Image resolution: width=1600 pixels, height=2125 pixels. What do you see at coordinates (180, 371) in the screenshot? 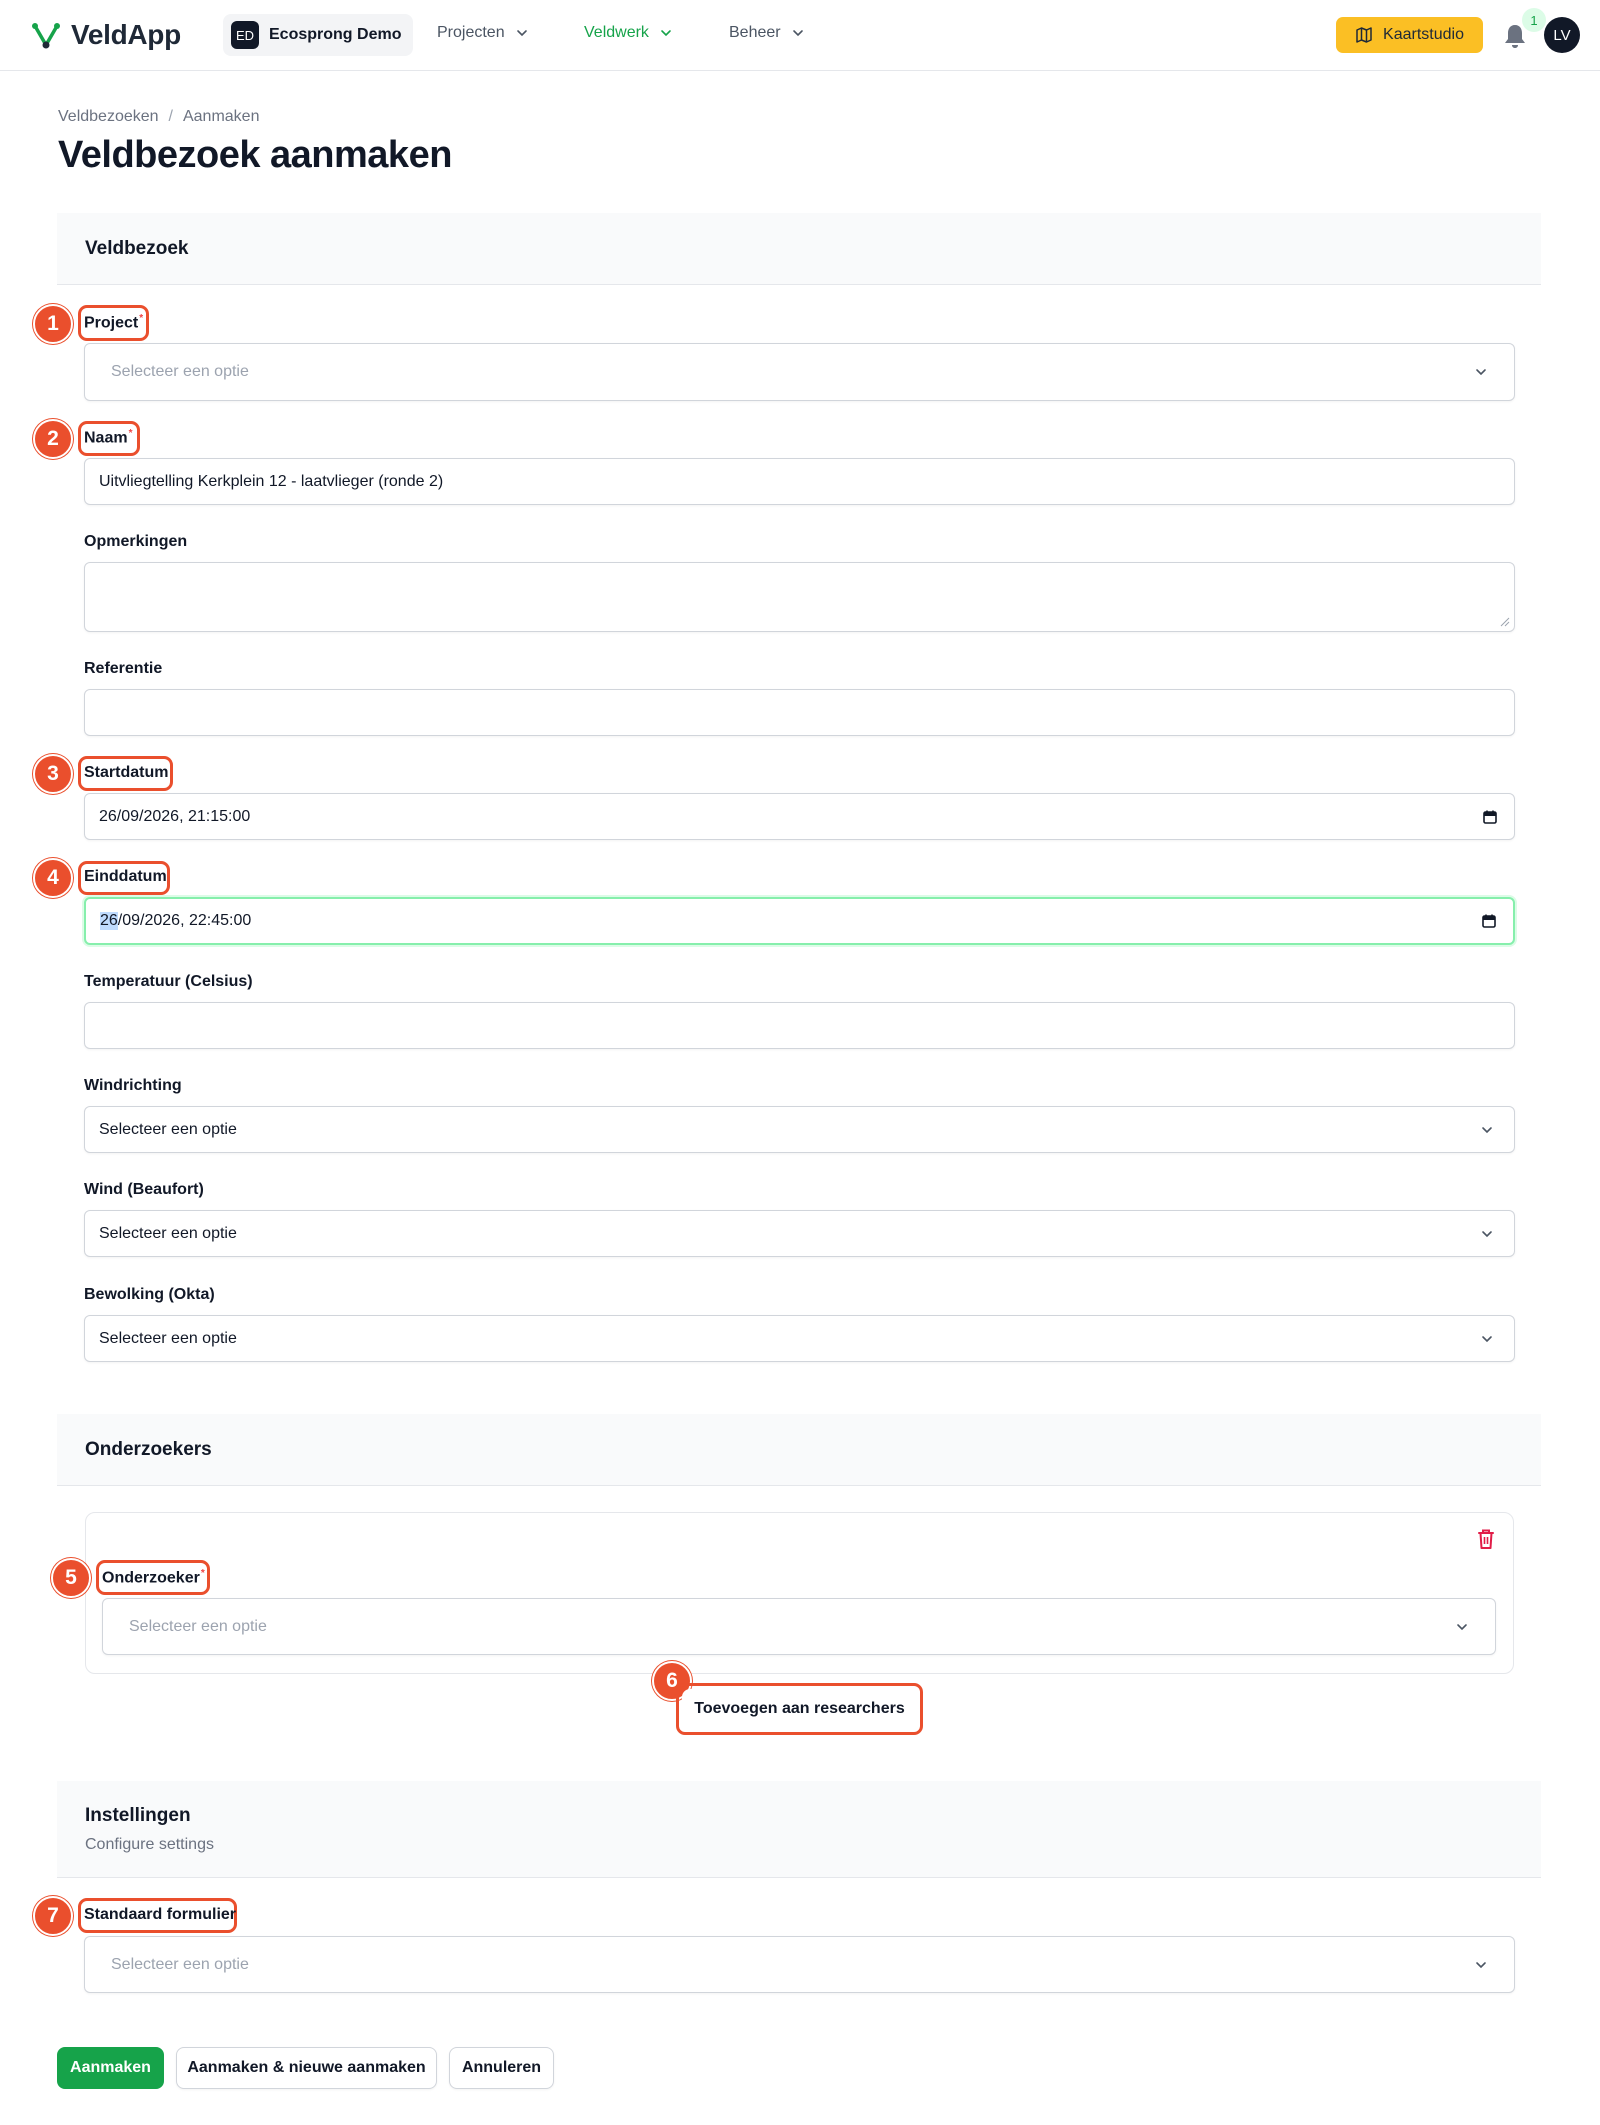
I see `project-select-placeholder: Selecteer een optie` at bounding box center [180, 371].